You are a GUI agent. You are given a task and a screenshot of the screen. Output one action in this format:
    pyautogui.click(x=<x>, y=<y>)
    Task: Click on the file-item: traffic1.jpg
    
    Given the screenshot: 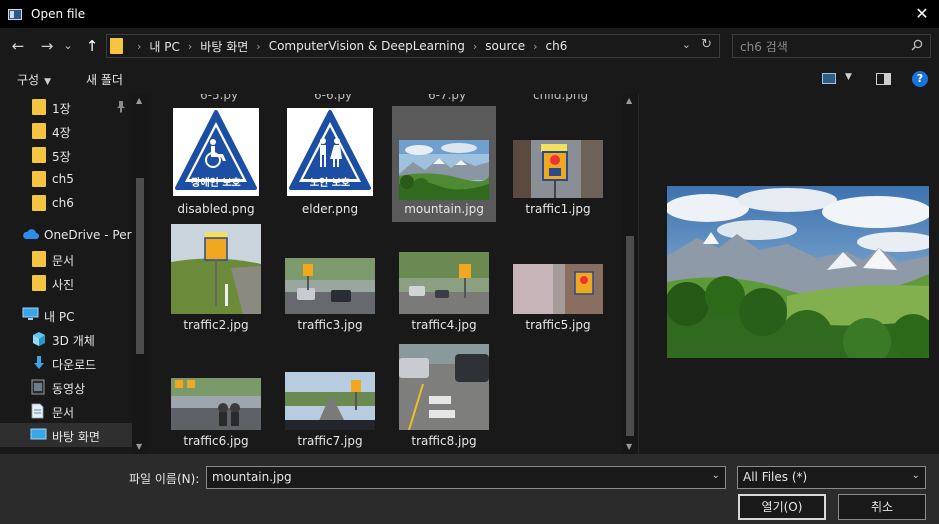 What is the action you would take?
    pyautogui.click(x=558, y=164)
    